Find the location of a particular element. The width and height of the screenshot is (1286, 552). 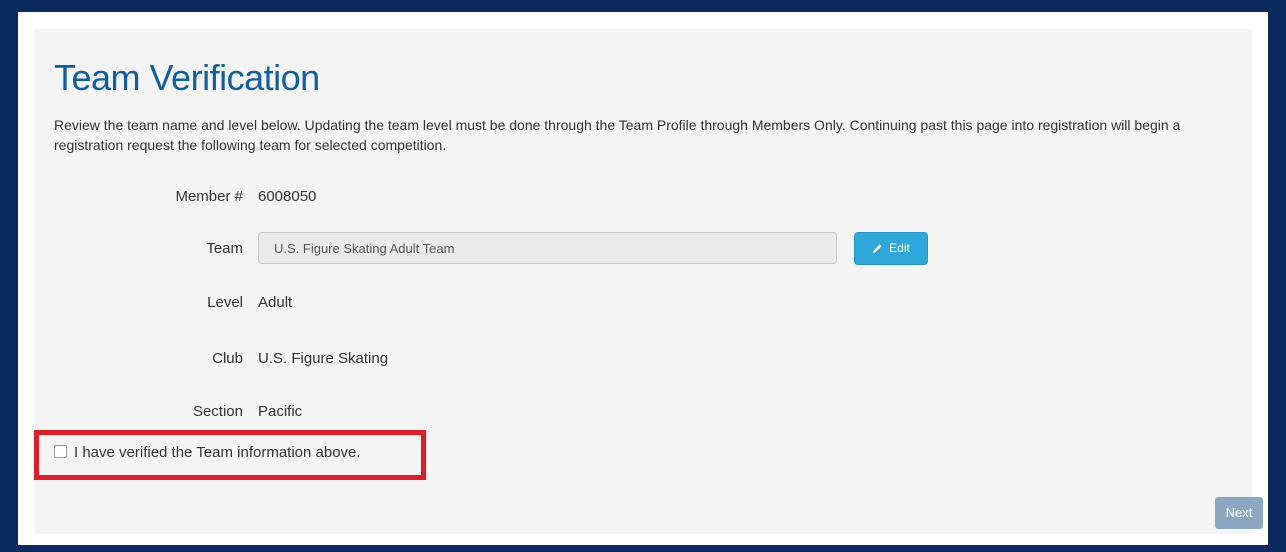

club-row: Club U.S. Figure Skating is located at coordinates (643, 359).